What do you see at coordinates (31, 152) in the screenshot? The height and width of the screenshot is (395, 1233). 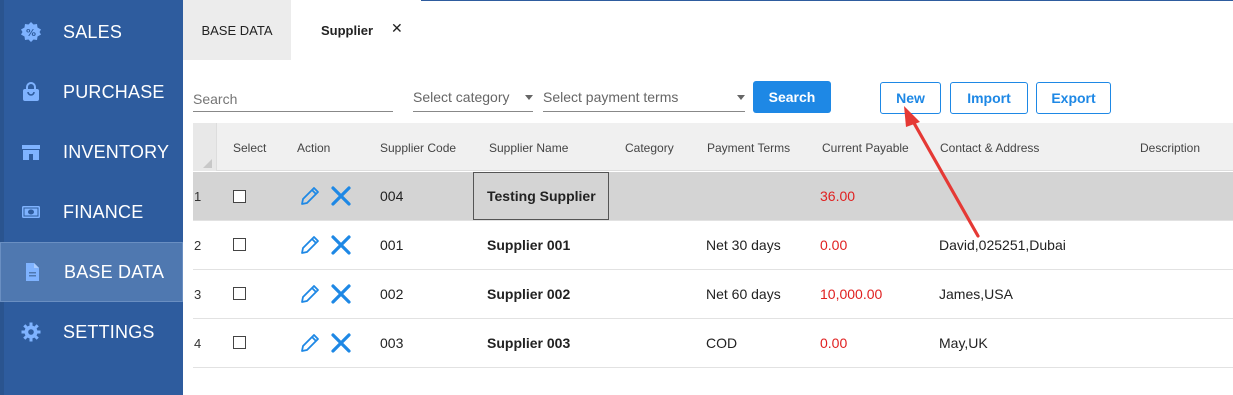 I see `inventory-store-icon` at bounding box center [31, 152].